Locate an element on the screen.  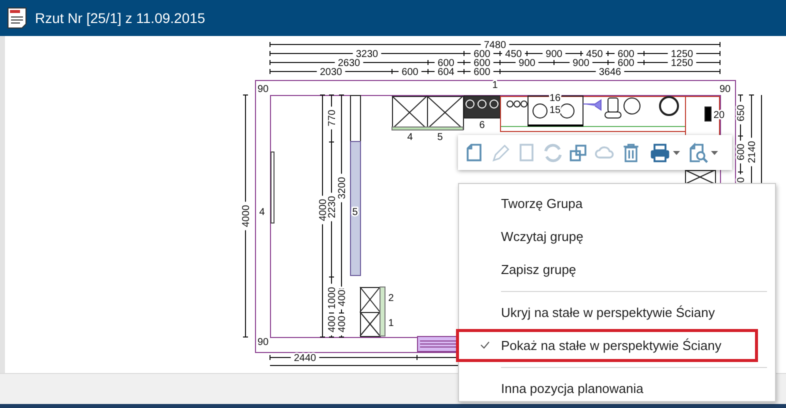
menu-item: Wczytaj grupę is located at coordinates (607, 236).